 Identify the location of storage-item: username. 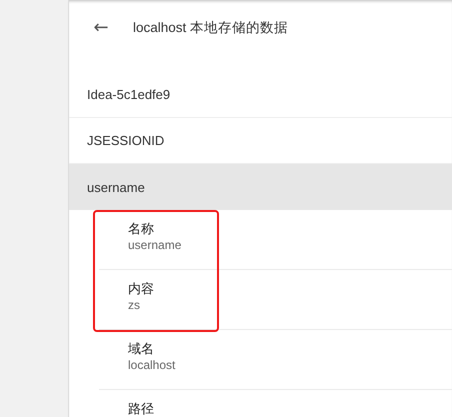
(260, 187).